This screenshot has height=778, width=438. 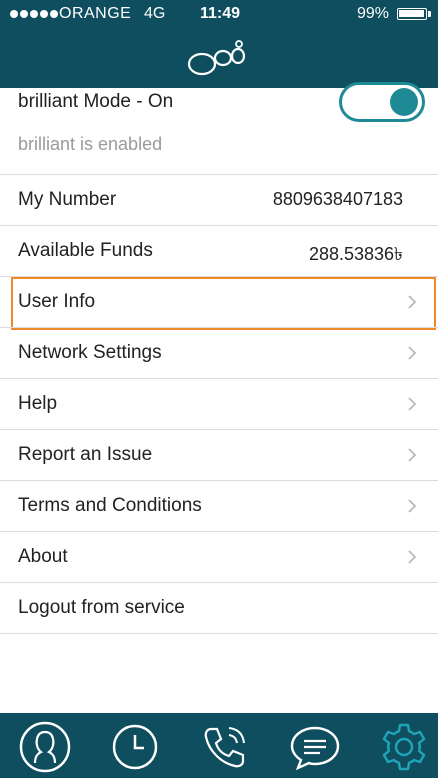 What do you see at coordinates (90, 352) in the screenshot?
I see `menu-item-label: Network Settings` at bounding box center [90, 352].